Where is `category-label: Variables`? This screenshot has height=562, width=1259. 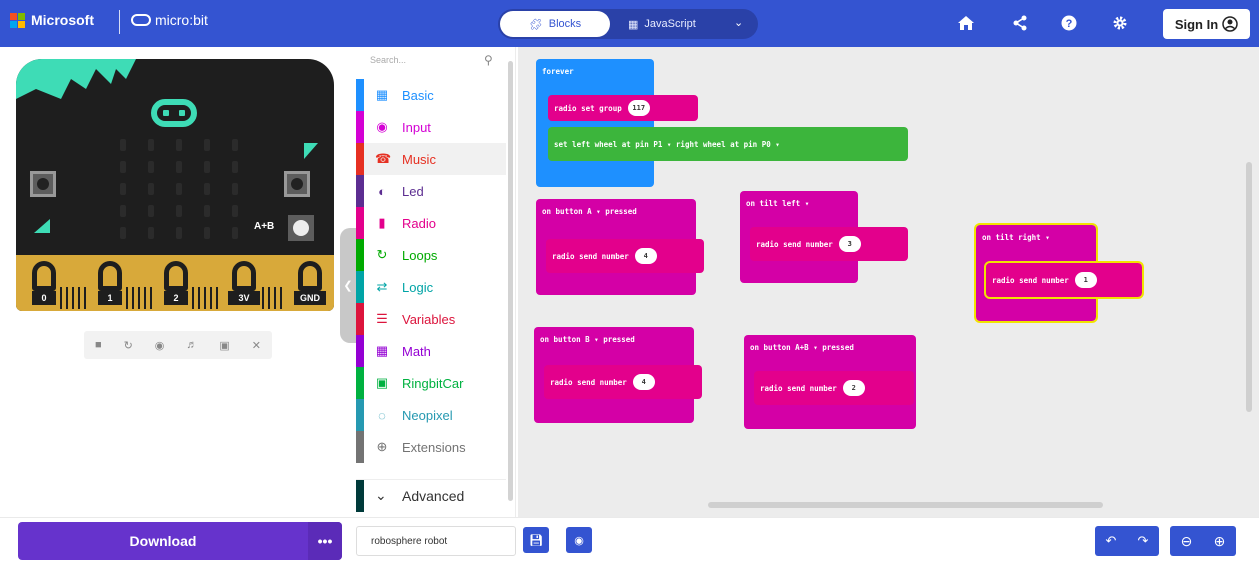
category-label: Variables is located at coordinates (429, 319).